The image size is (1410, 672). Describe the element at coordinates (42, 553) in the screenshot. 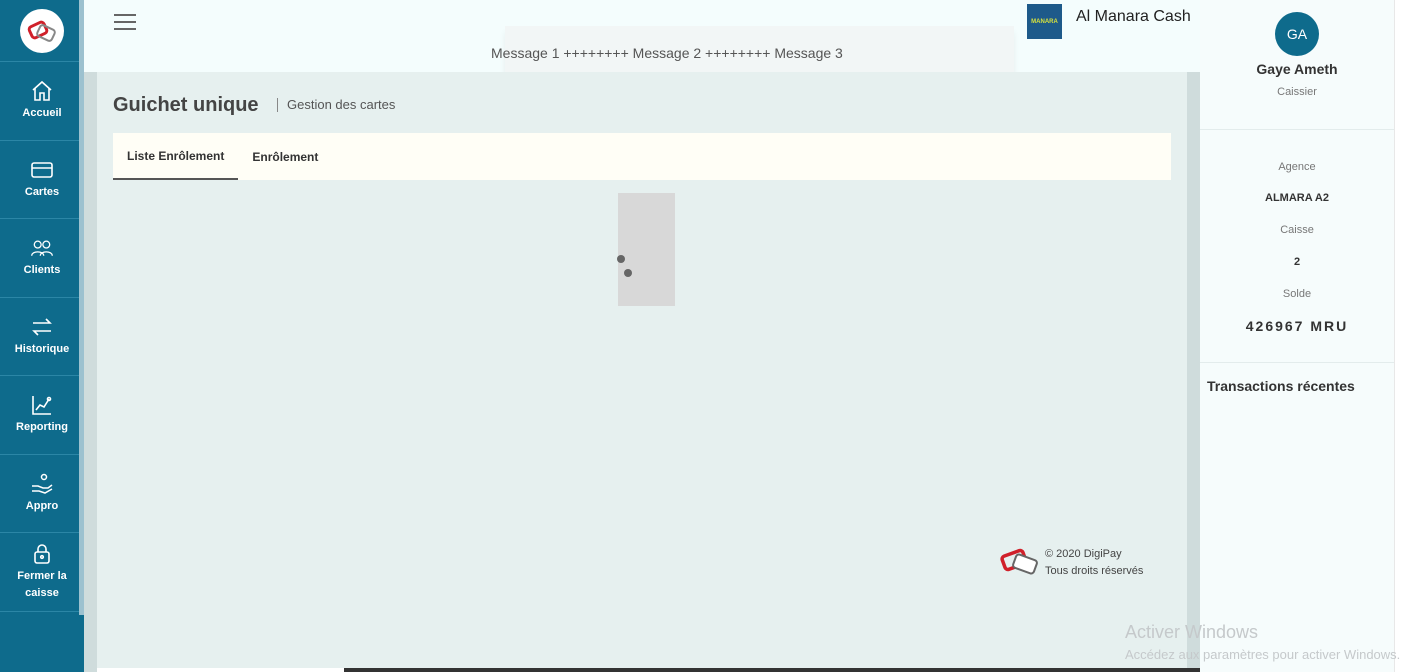

I see `lock-icon` at that location.